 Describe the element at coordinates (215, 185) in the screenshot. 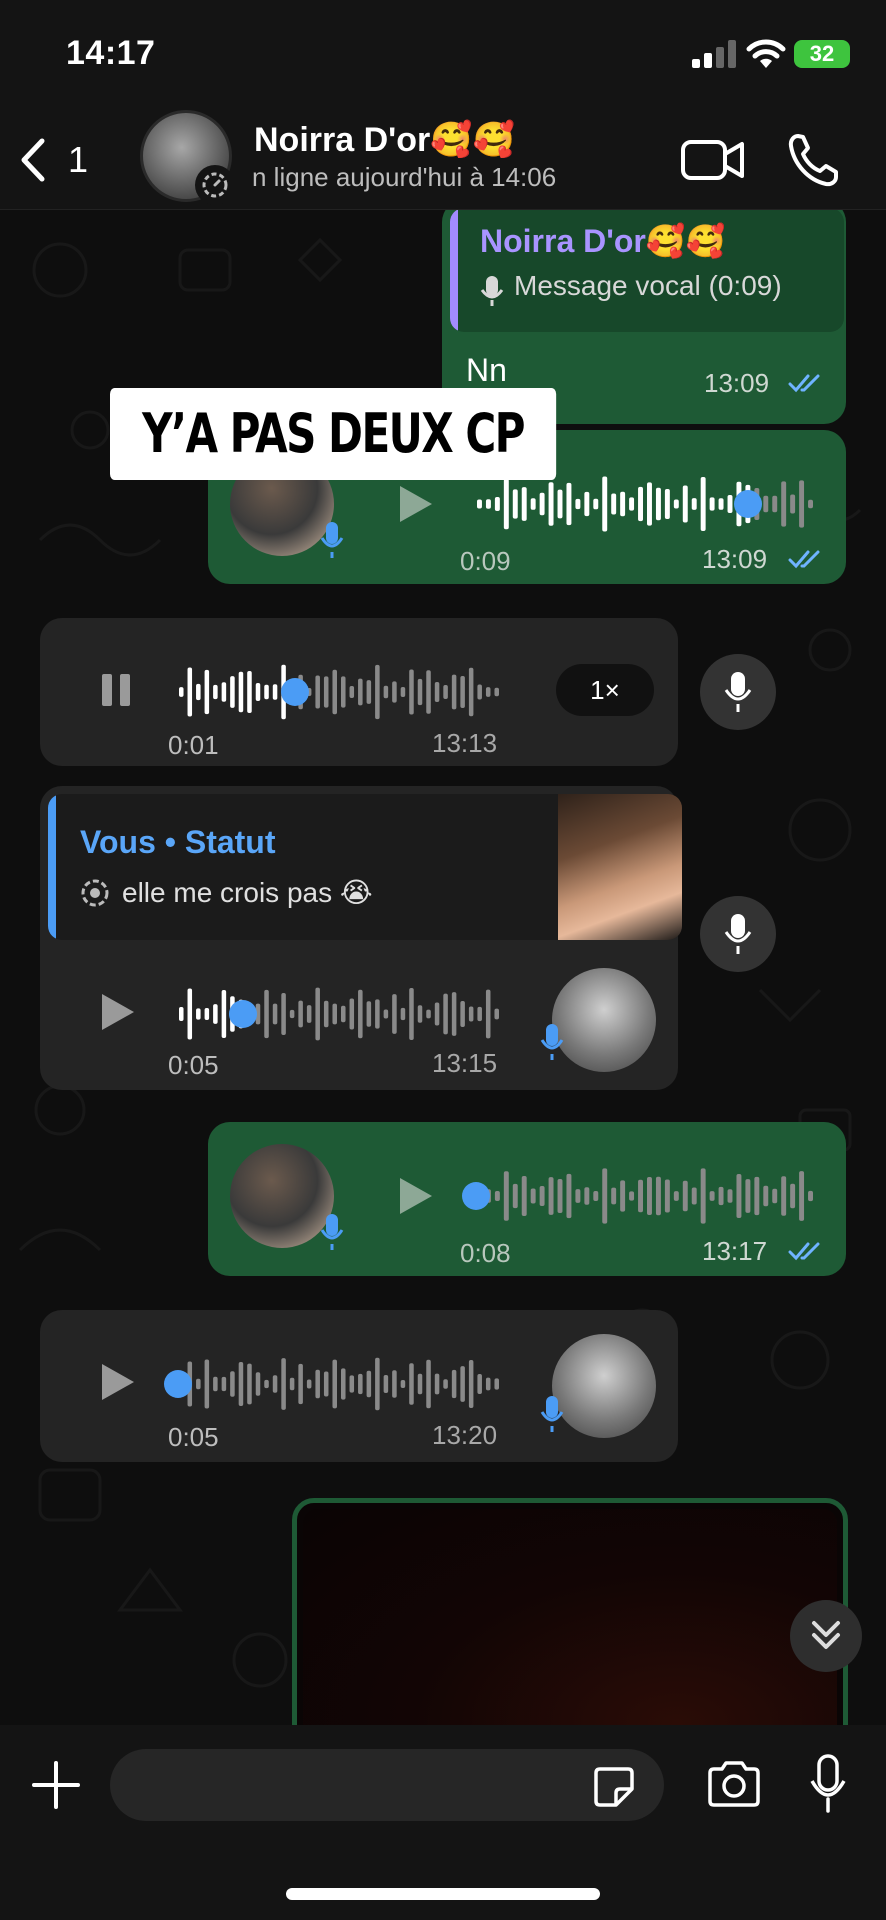

I see `status-ring-icon` at that location.